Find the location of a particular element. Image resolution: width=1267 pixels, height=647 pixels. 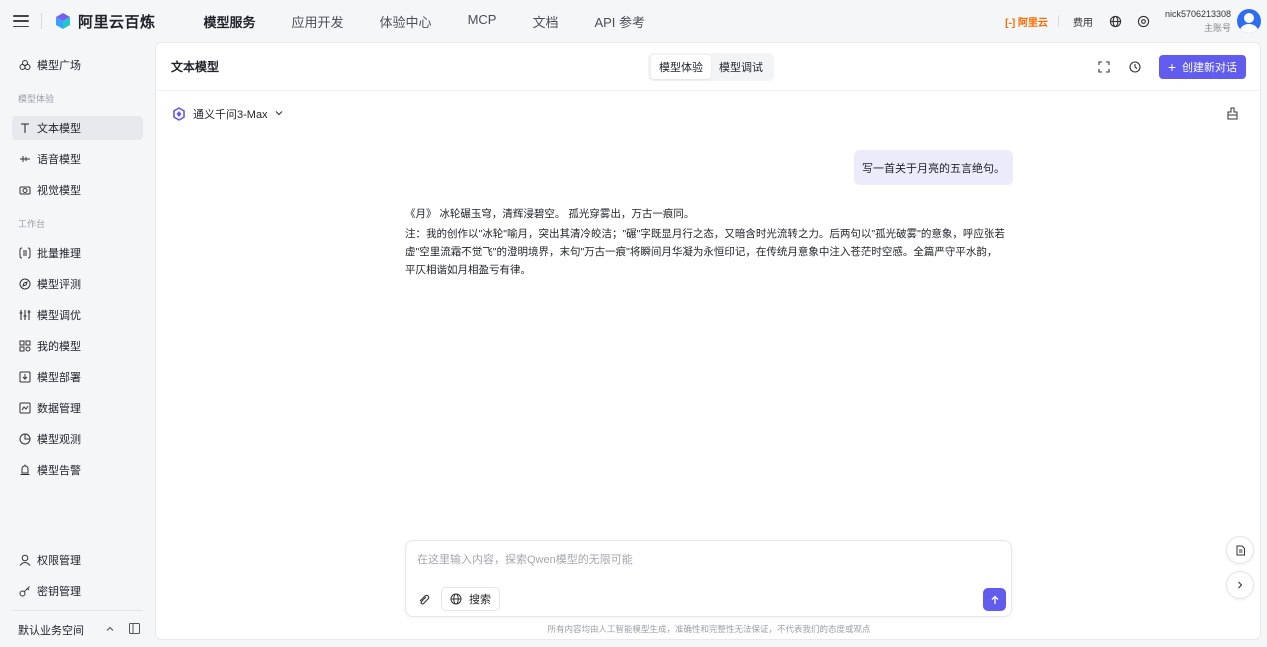

sidebar-item-keys: 密钥管理 is located at coordinates (77, 591).